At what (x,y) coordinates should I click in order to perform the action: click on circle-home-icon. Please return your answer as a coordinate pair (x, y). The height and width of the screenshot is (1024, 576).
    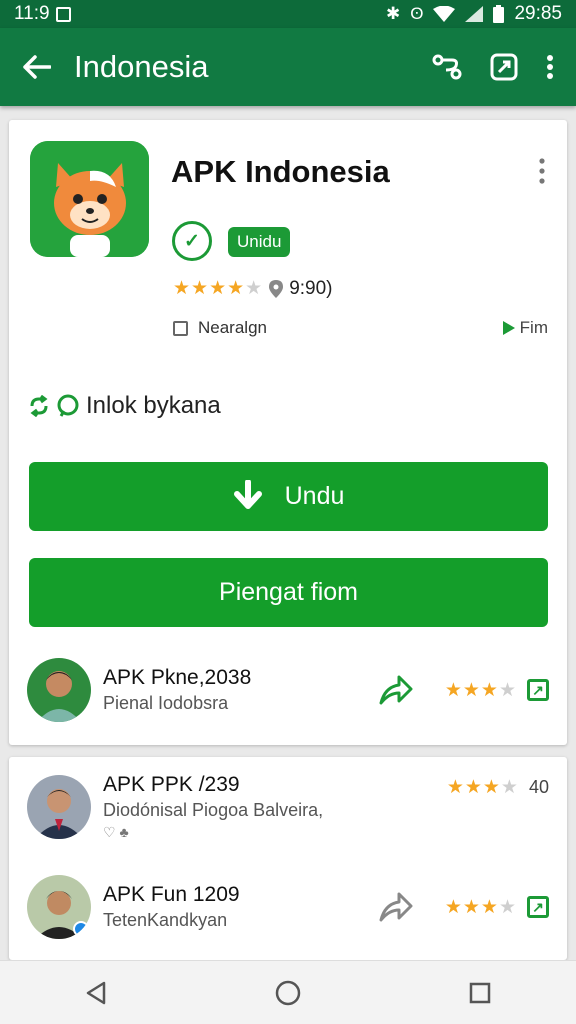
    Looking at the image, I should click on (288, 992).